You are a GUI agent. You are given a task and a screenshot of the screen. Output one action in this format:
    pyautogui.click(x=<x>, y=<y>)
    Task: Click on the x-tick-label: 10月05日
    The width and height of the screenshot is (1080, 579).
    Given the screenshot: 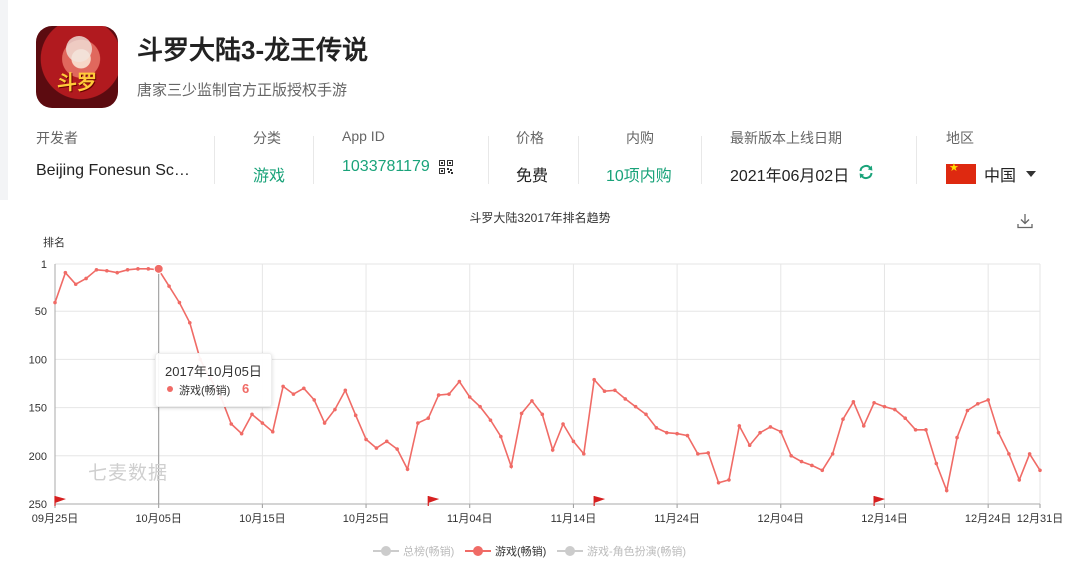 What is the action you would take?
    pyautogui.click(x=158, y=519)
    